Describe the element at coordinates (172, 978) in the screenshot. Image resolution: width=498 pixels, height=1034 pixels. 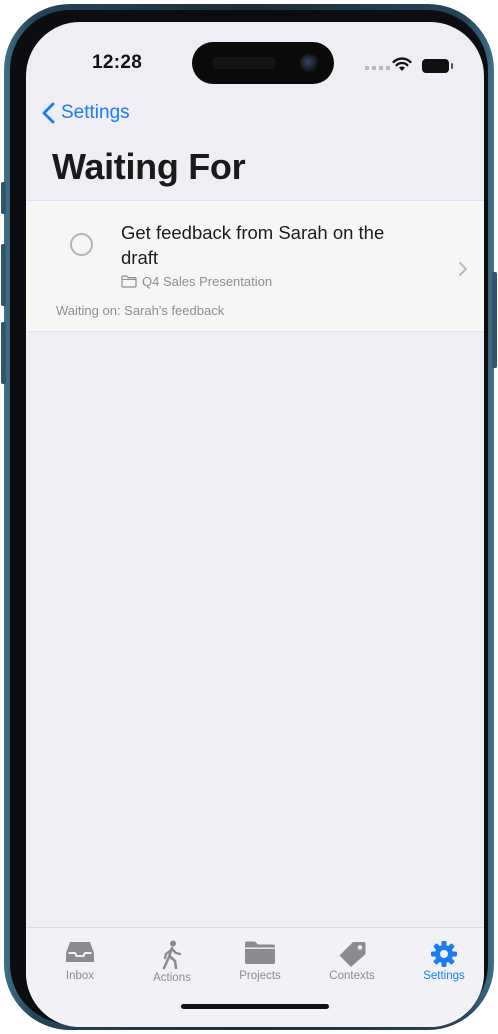
I see `tab-actions-label: Actions` at that location.